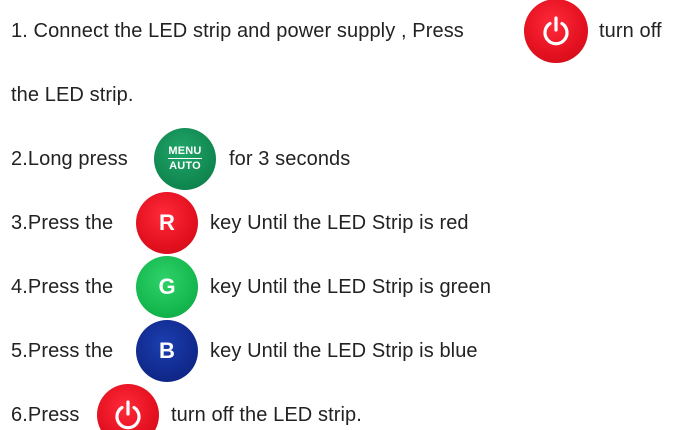 The height and width of the screenshot is (430, 679). What do you see at coordinates (266, 415) in the screenshot?
I see `step-6-text-after: turn off the LED strip.` at bounding box center [266, 415].